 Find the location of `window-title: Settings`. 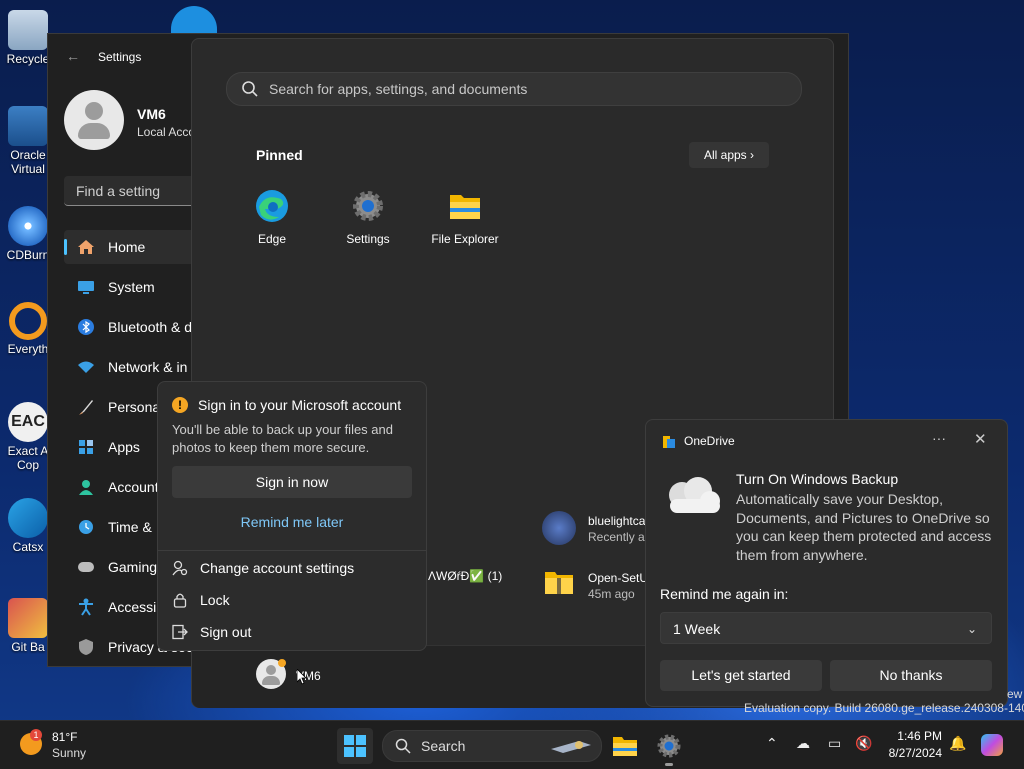

window-title: Settings is located at coordinates (120, 57).